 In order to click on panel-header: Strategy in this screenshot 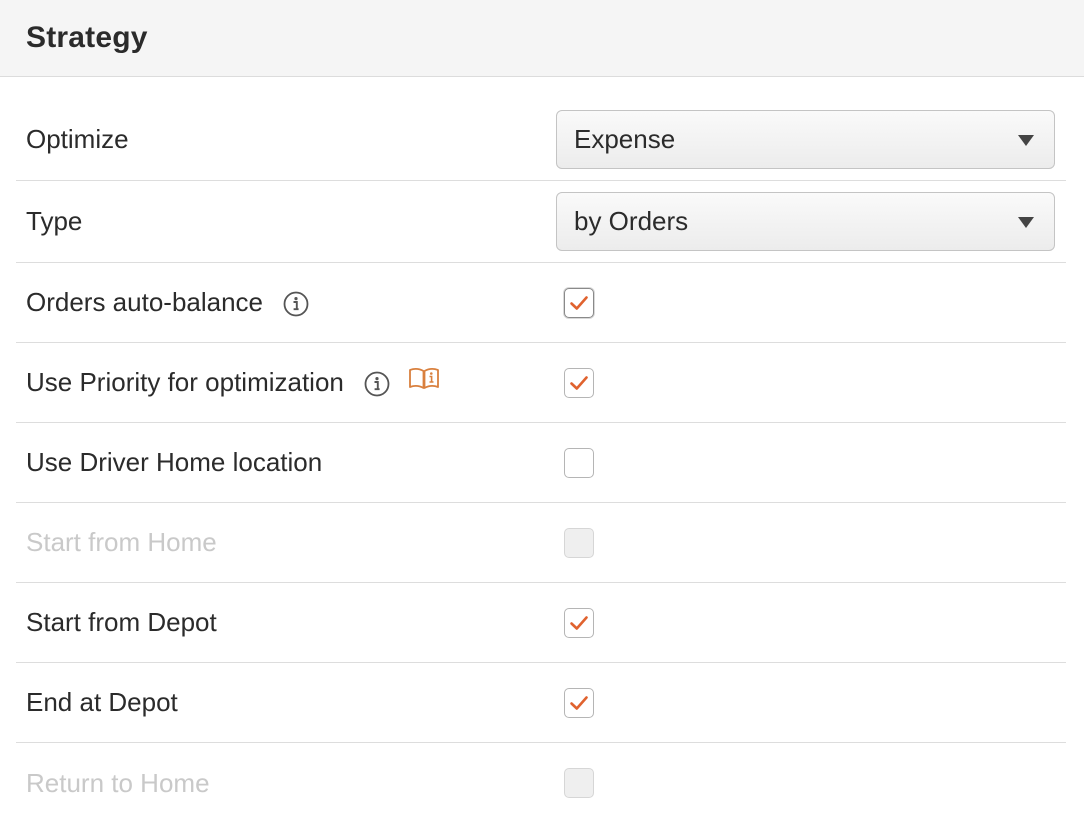, I will do `click(542, 38)`.